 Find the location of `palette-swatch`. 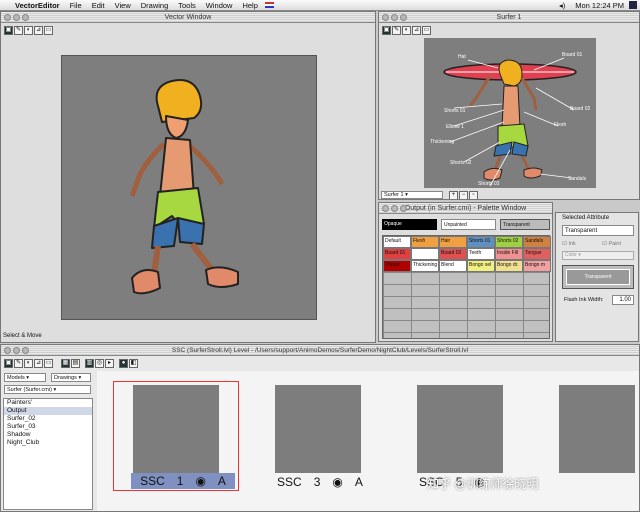

palette-swatch is located at coordinates (425, 254).